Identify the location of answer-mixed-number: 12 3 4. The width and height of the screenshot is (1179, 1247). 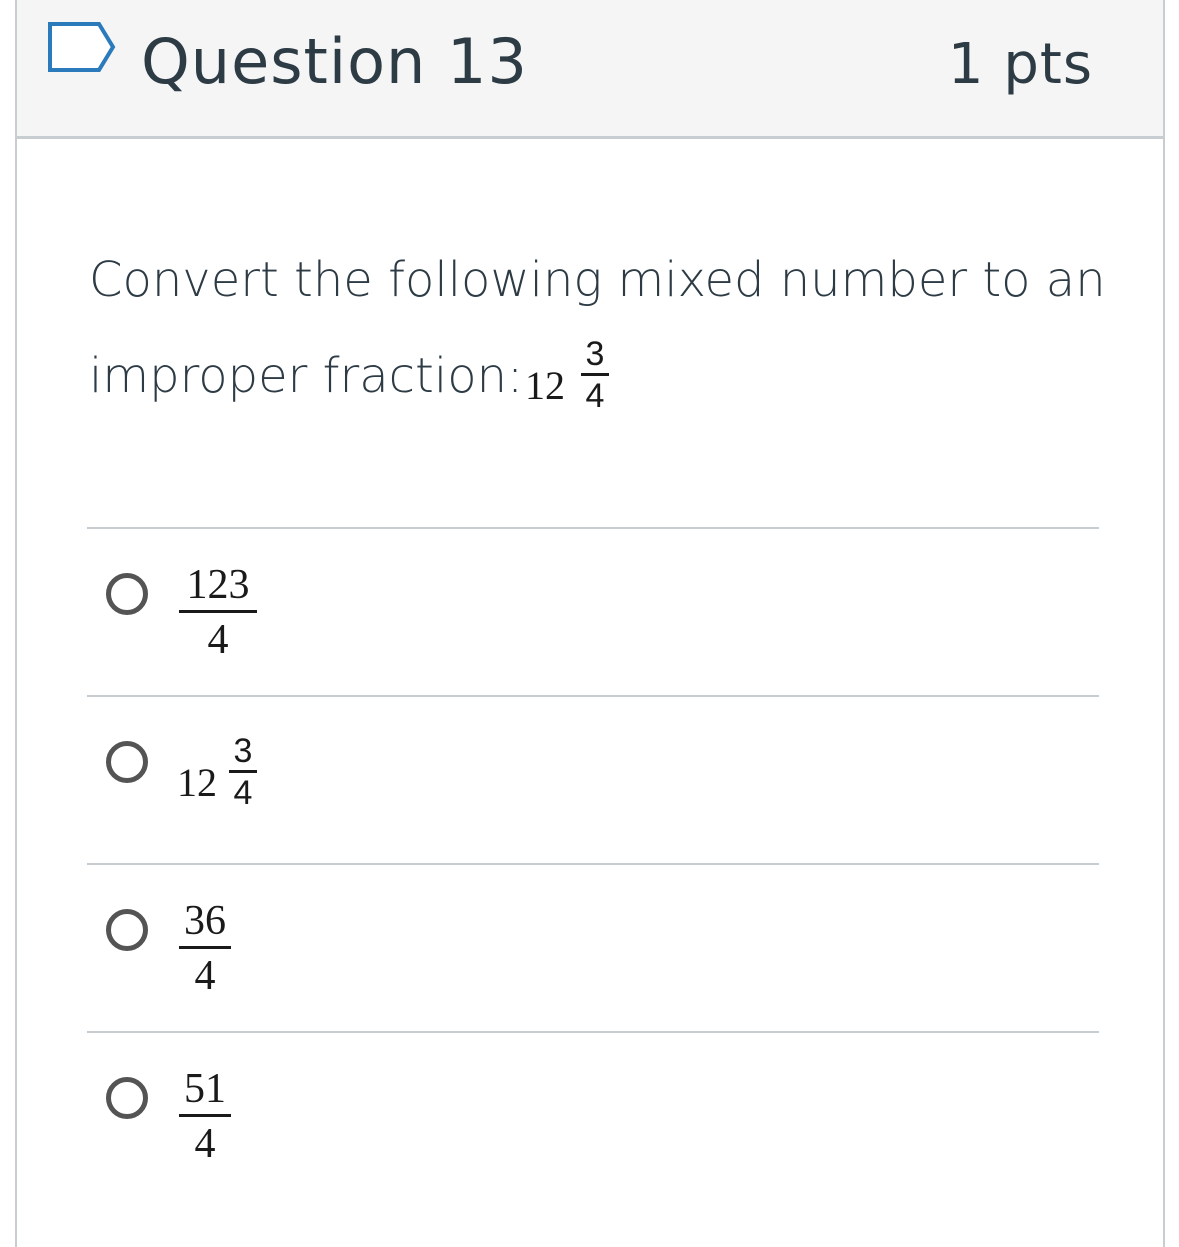
(227, 783).